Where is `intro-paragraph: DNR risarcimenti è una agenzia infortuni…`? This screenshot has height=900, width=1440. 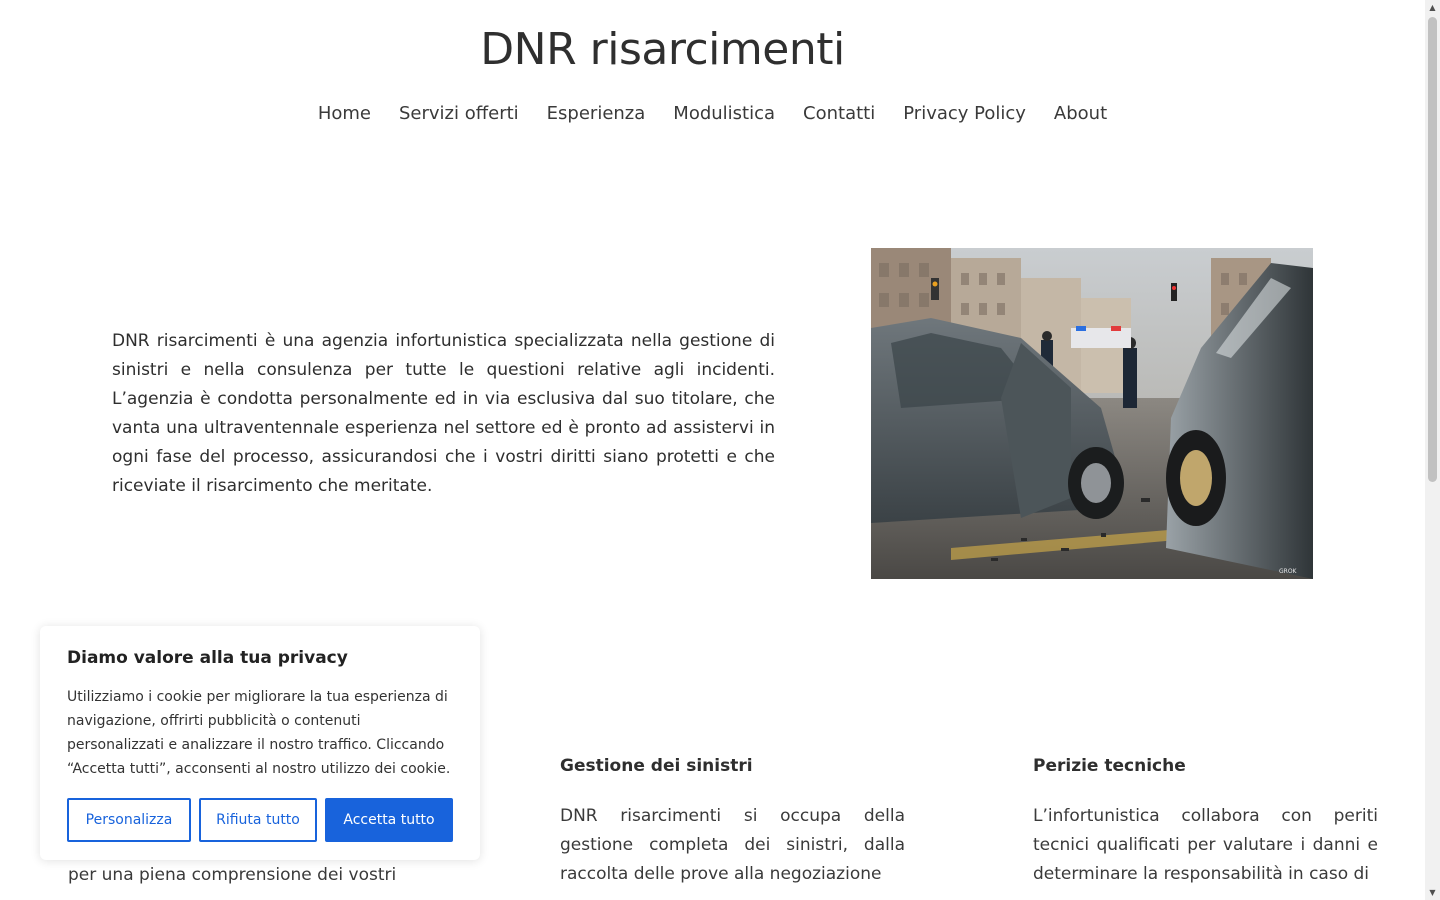 intro-paragraph: DNR risarcimenti è una agenzia infortuni… is located at coordinates (443, 413).